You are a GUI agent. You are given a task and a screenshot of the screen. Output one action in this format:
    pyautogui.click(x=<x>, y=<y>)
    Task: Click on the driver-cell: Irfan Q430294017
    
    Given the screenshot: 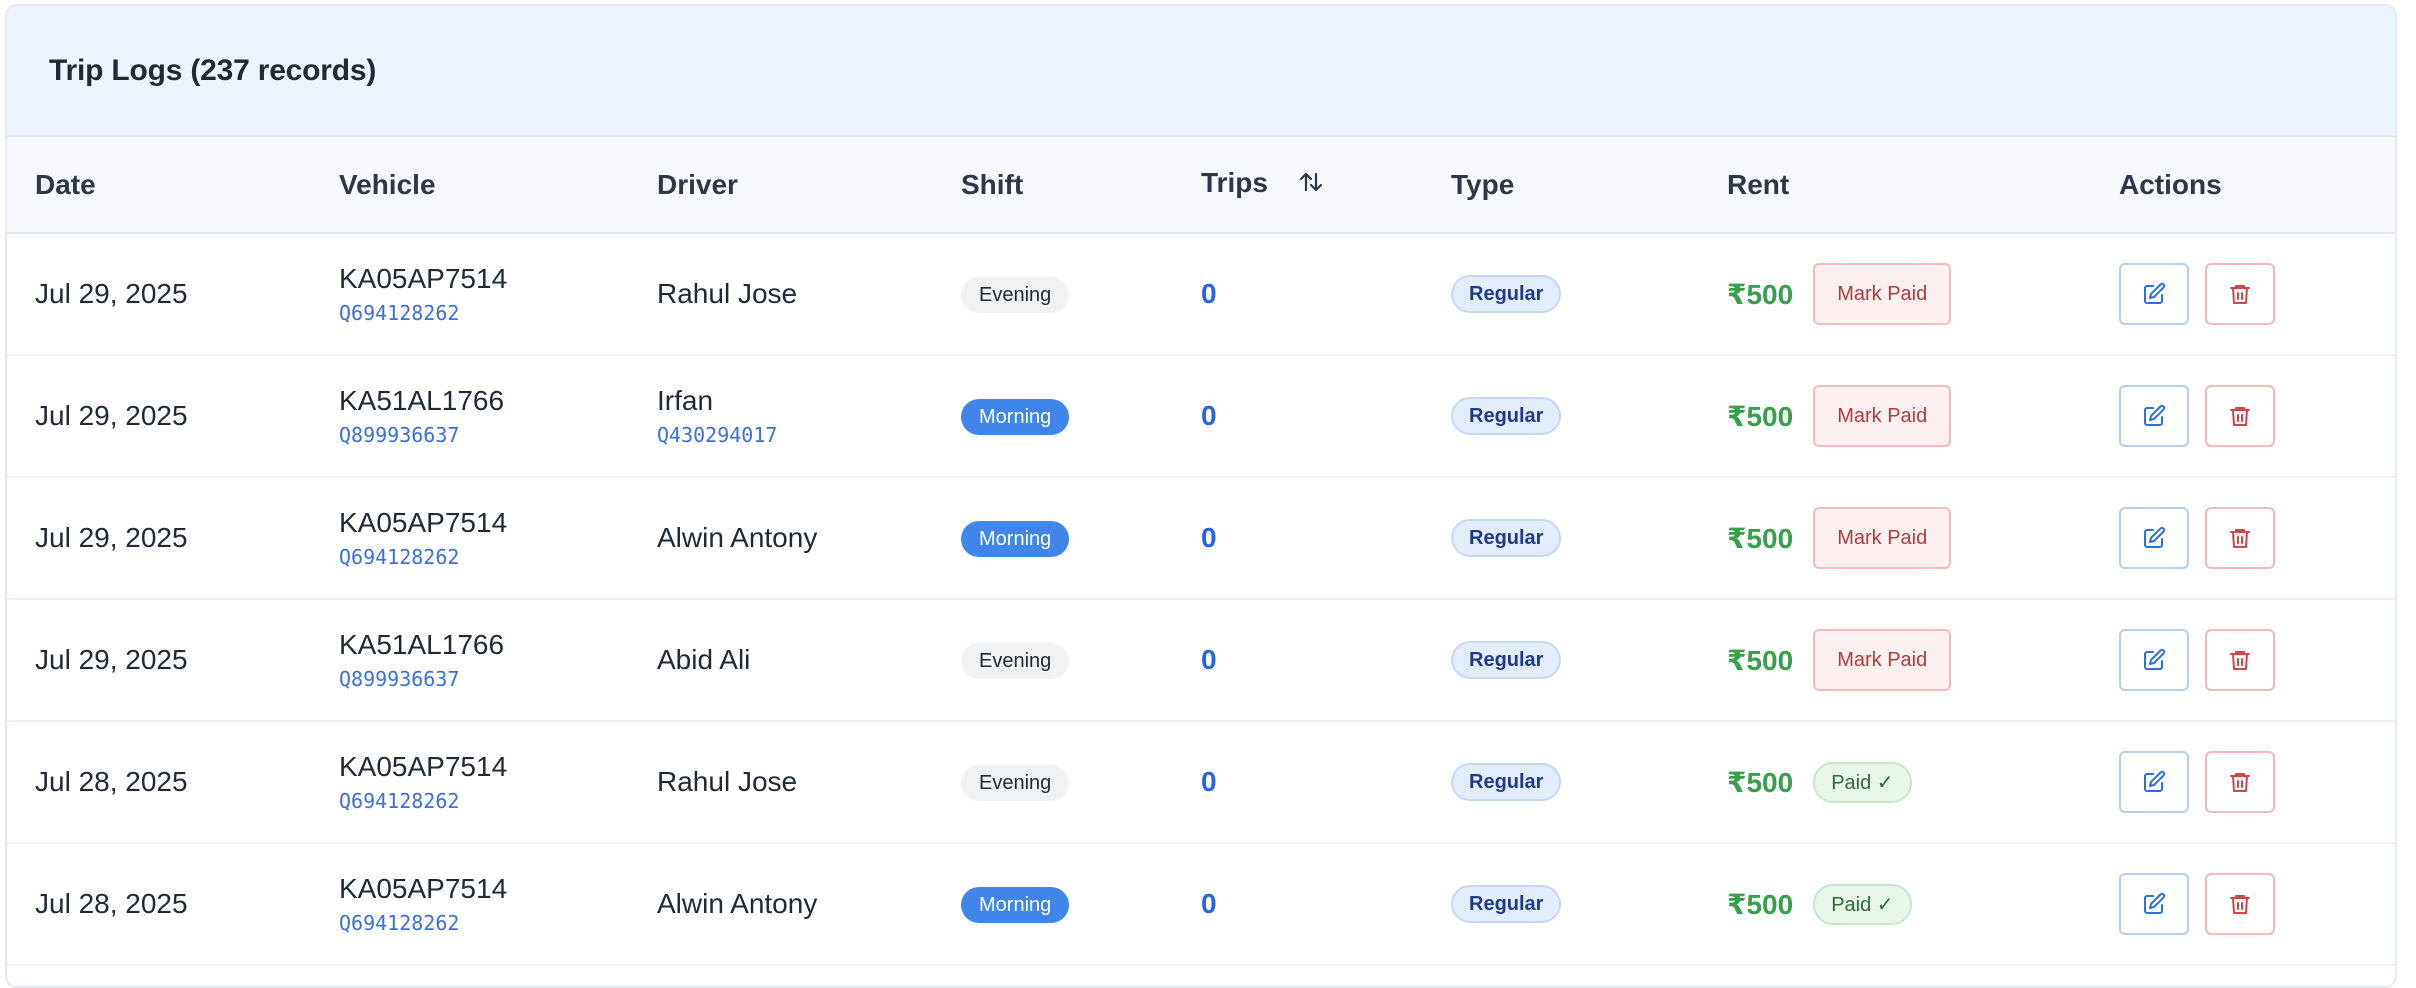 What is the action you would take?
    pyautogui.click(x=781, y=416)
    